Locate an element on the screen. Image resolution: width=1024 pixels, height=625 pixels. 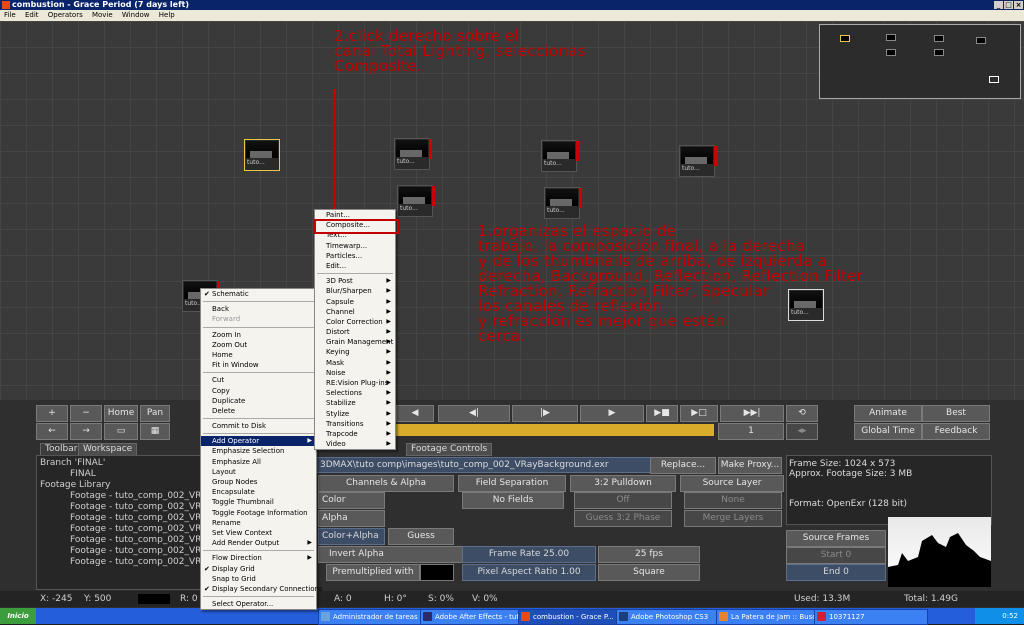
forward-arrow-icon: → is located at coordinates (86, 431).